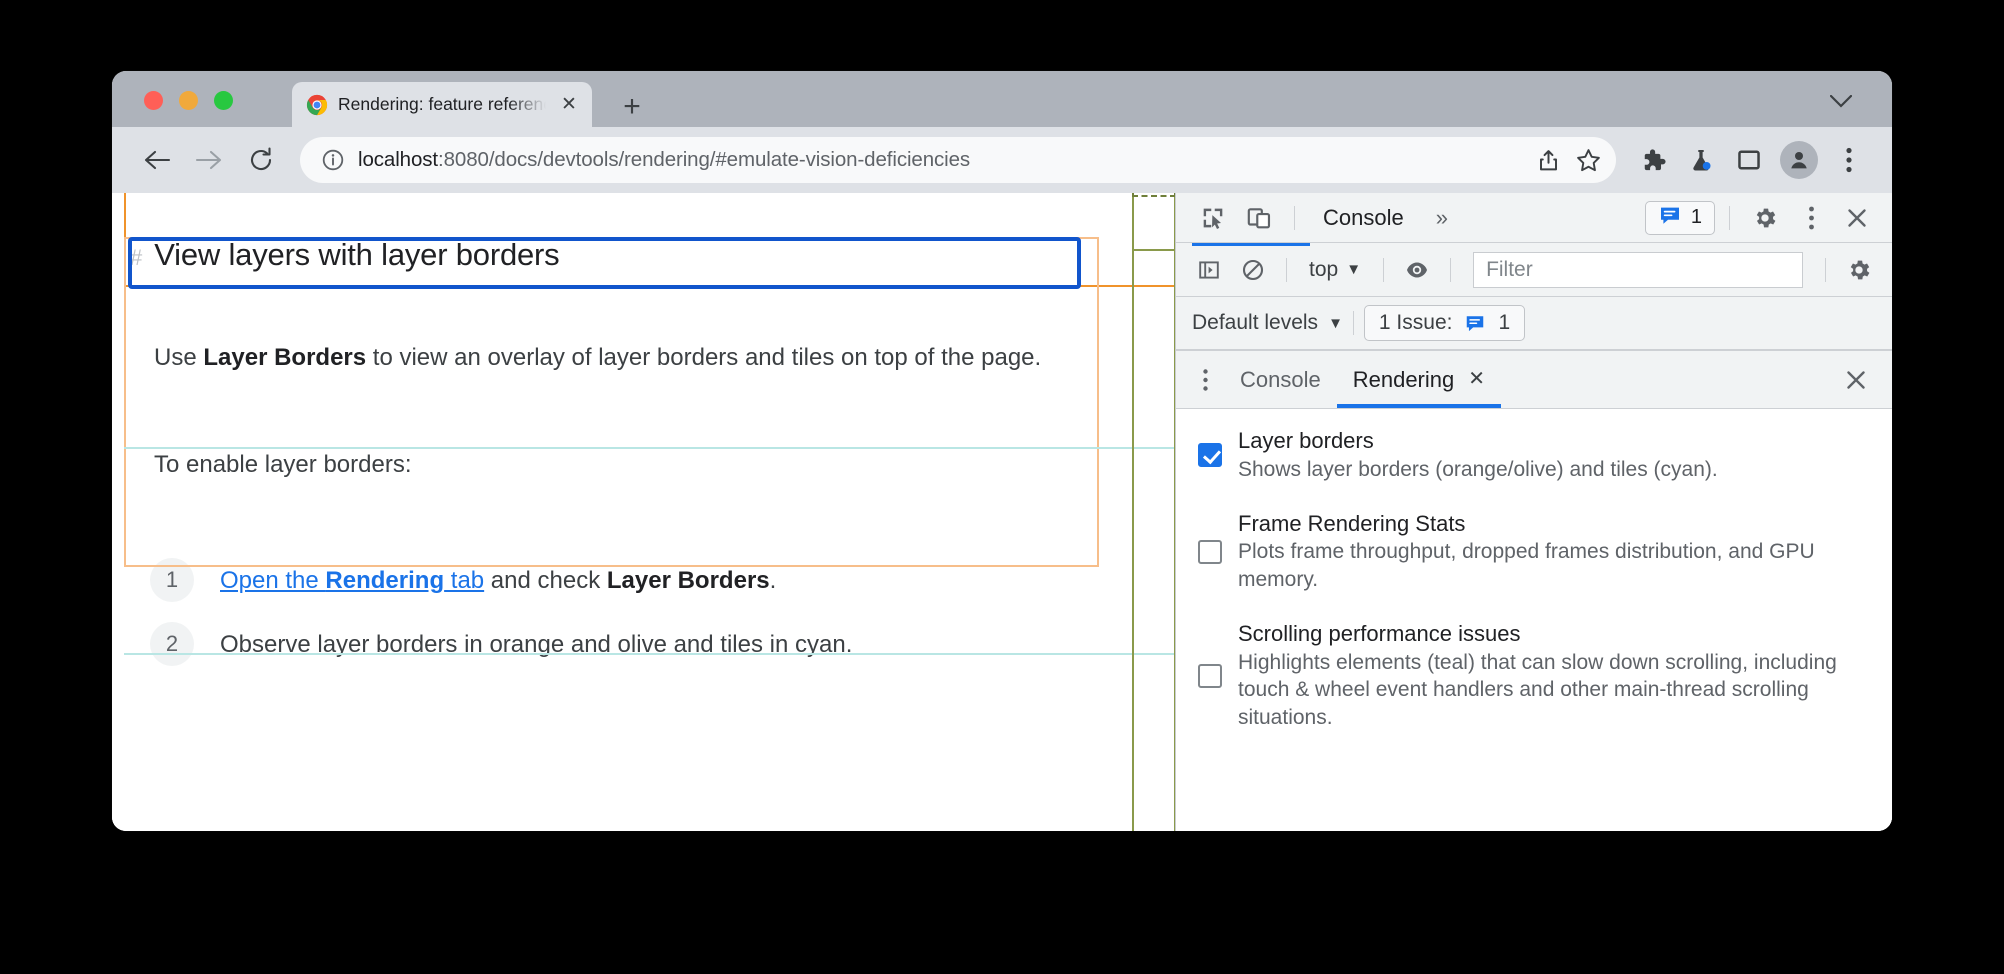  What do you see at coordinates (1476, 379) in the screenshot?
I see `close-drawer-tab-icon: ✕` at bounding box center [1476, 379].